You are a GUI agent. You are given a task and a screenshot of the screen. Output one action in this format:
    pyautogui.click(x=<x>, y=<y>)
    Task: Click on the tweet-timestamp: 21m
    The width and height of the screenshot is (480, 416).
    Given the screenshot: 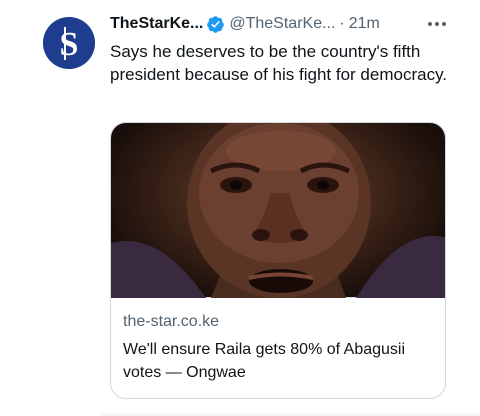 What is the action you would take?
    pyautogui.click(x=364, y=24)
    